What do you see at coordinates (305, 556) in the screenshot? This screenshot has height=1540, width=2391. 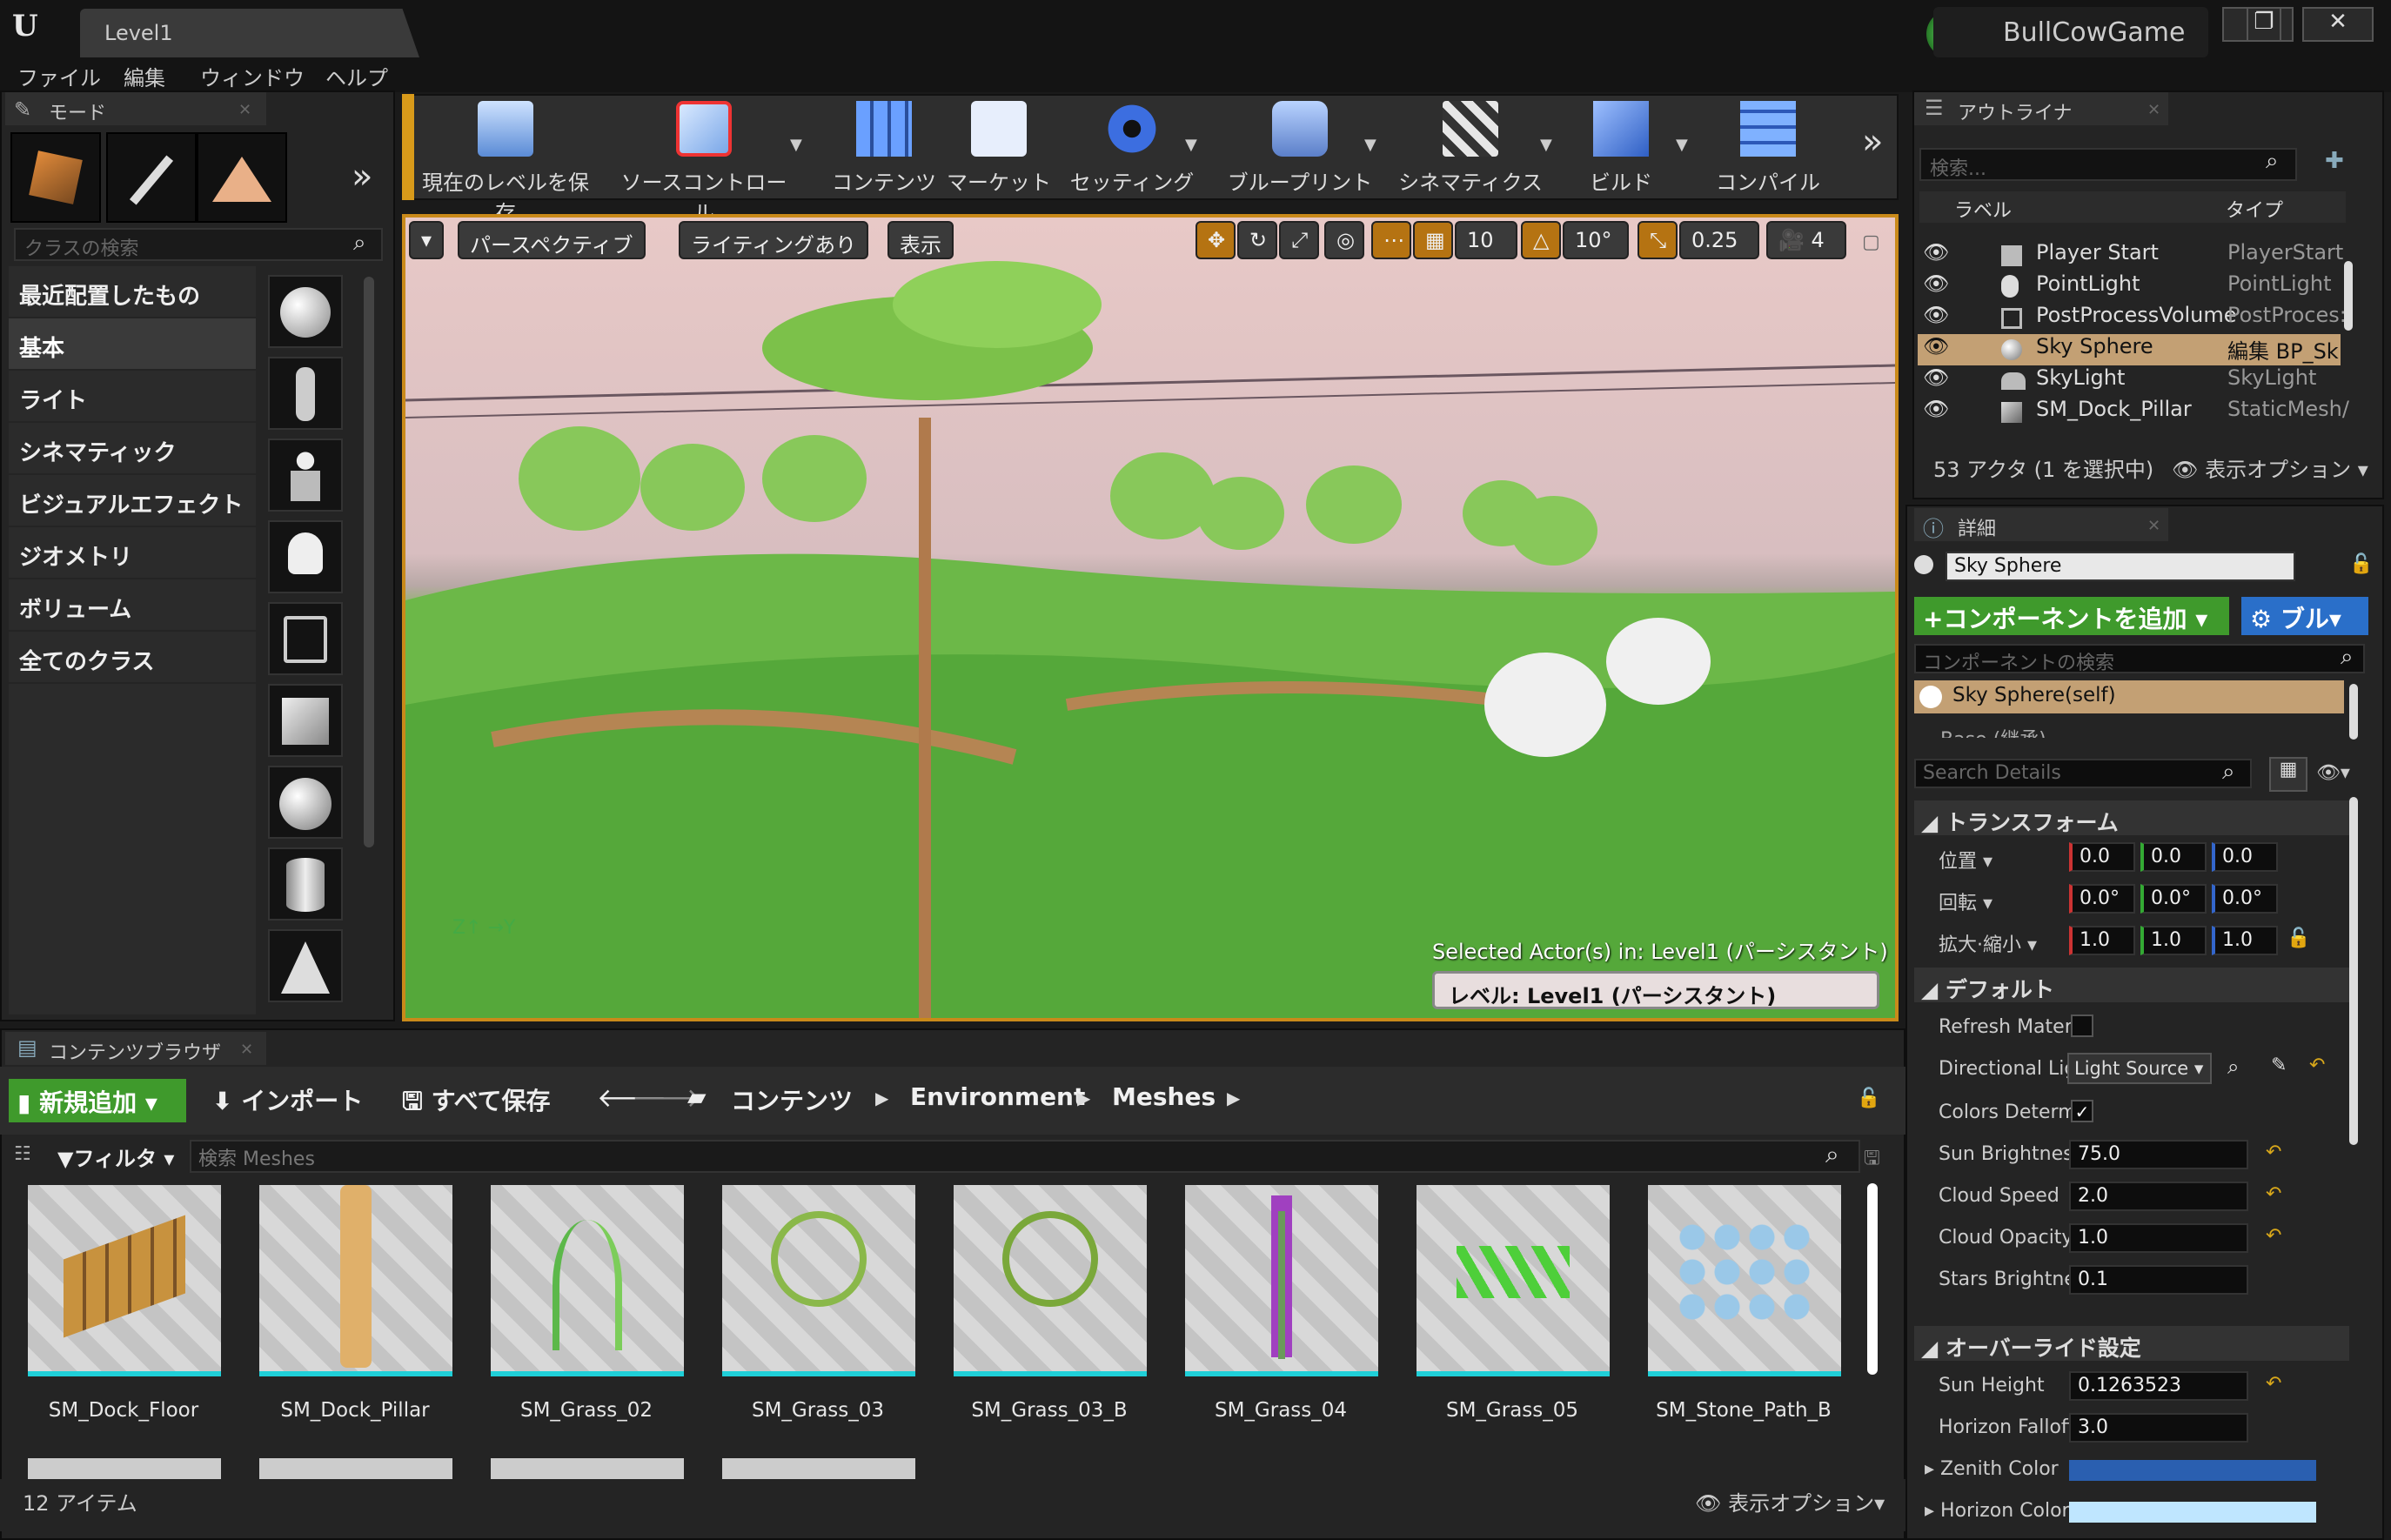 I see `place-actor-point-light` at bounding box center [305, 556].